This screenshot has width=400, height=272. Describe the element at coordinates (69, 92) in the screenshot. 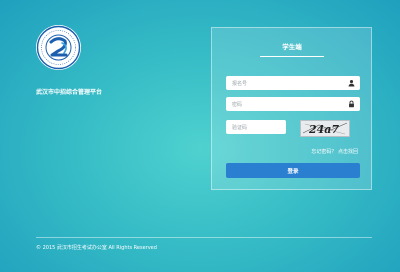

I see `site-name: 武汉市中招综合管理平台` at that location.